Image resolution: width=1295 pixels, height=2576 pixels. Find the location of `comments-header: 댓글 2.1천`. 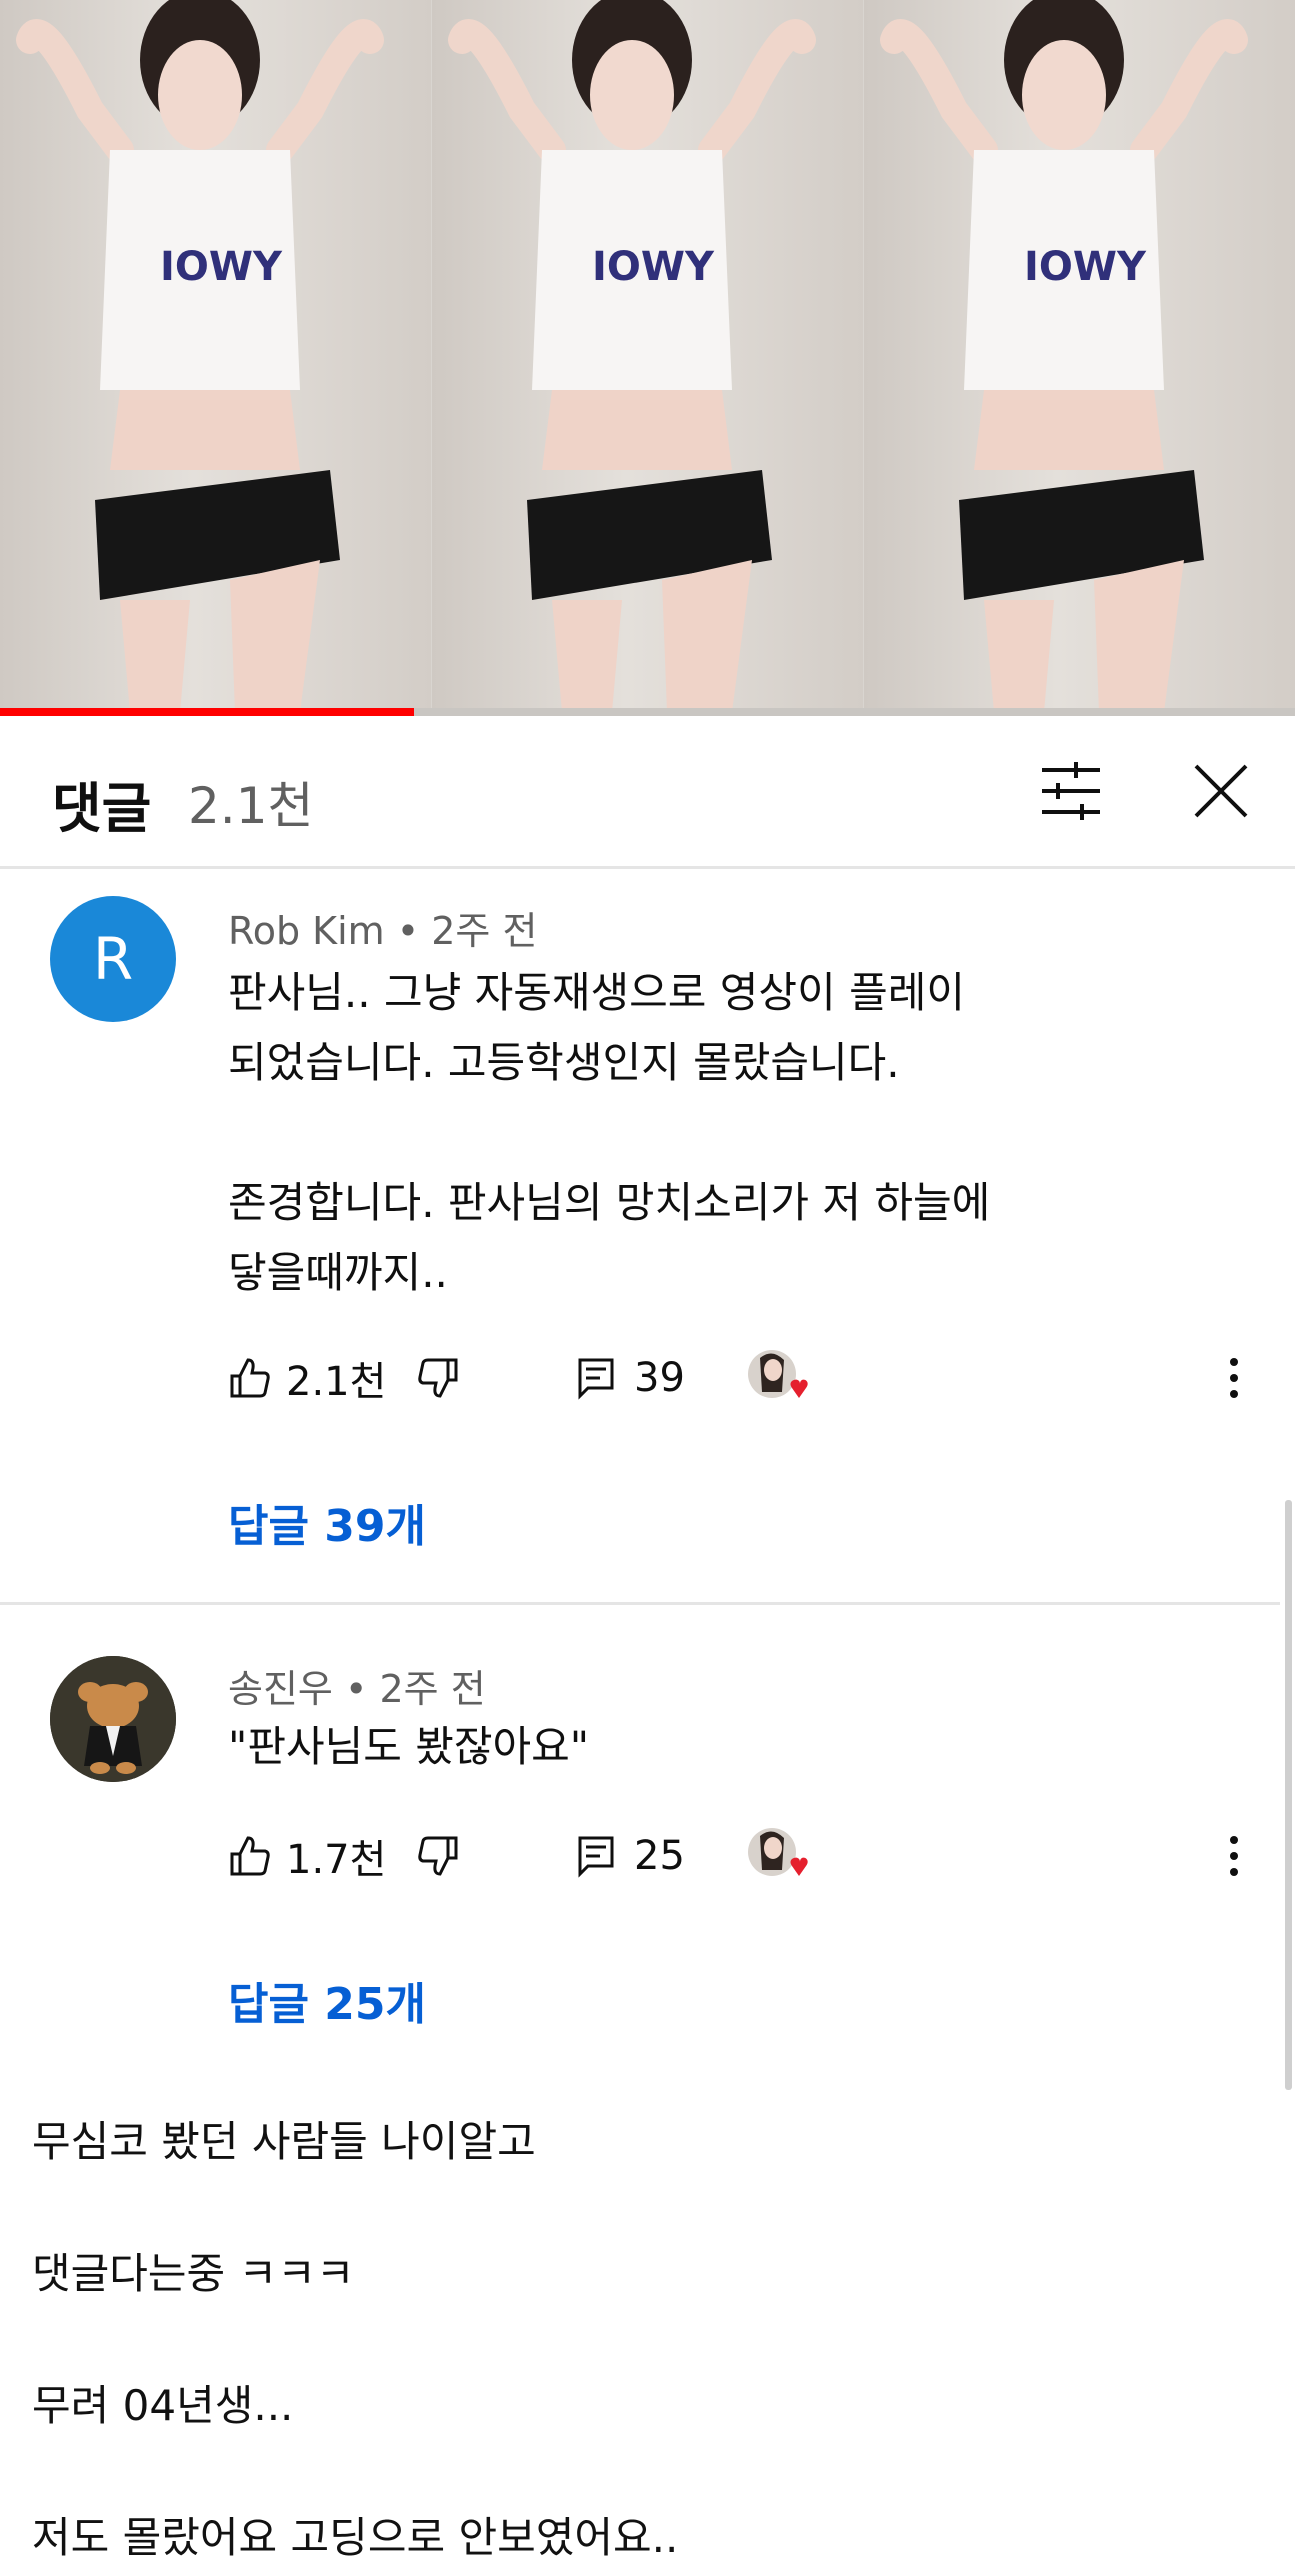

comments-header: 댓글 2.1천 is located at coordinates (647, 792).